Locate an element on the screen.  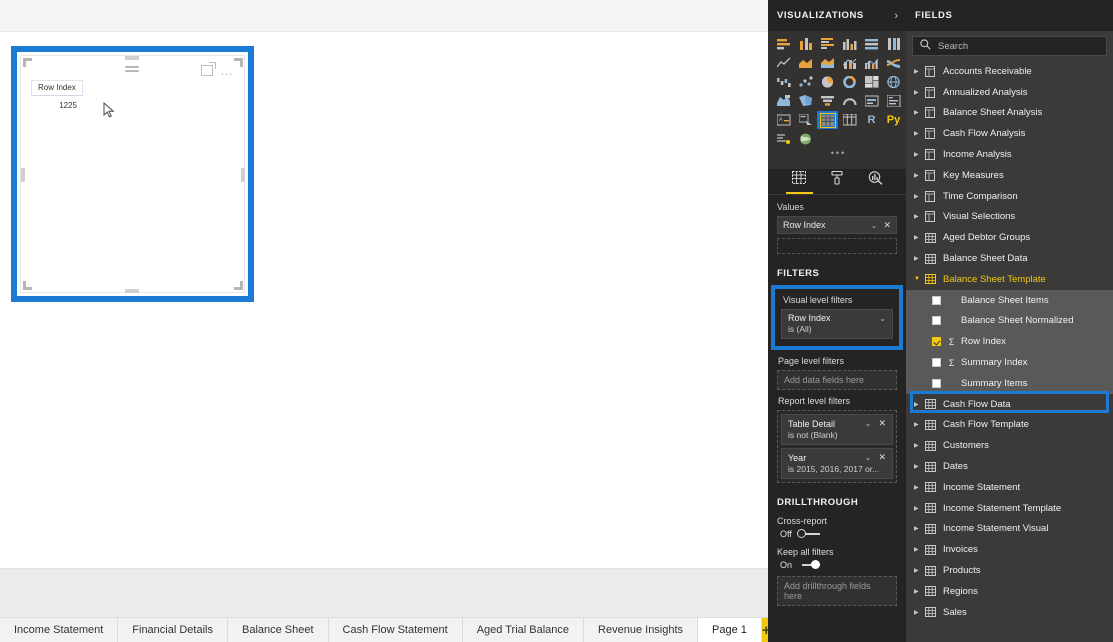
remove-field-icon: ✕ is located at coordinates (887, 225).